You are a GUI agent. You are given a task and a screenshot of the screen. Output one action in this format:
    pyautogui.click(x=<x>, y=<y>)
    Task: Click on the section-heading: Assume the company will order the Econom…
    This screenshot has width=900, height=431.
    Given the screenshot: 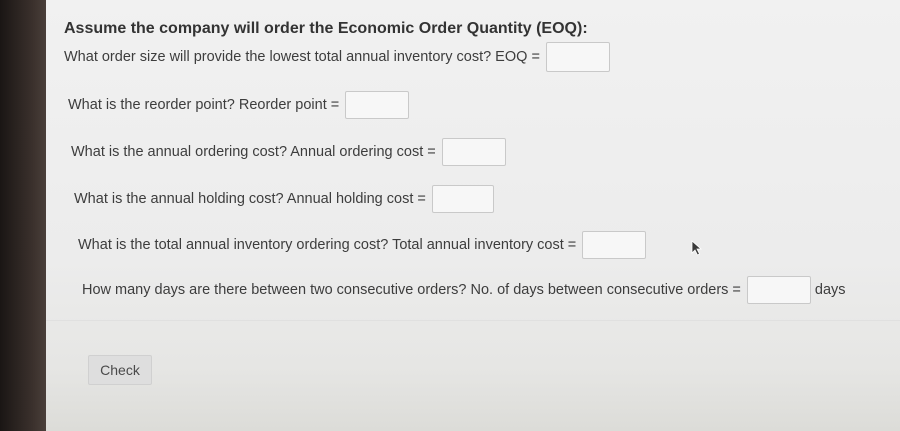 What is the action you would take?
    pyautogui.click(x=326, y=28)
    